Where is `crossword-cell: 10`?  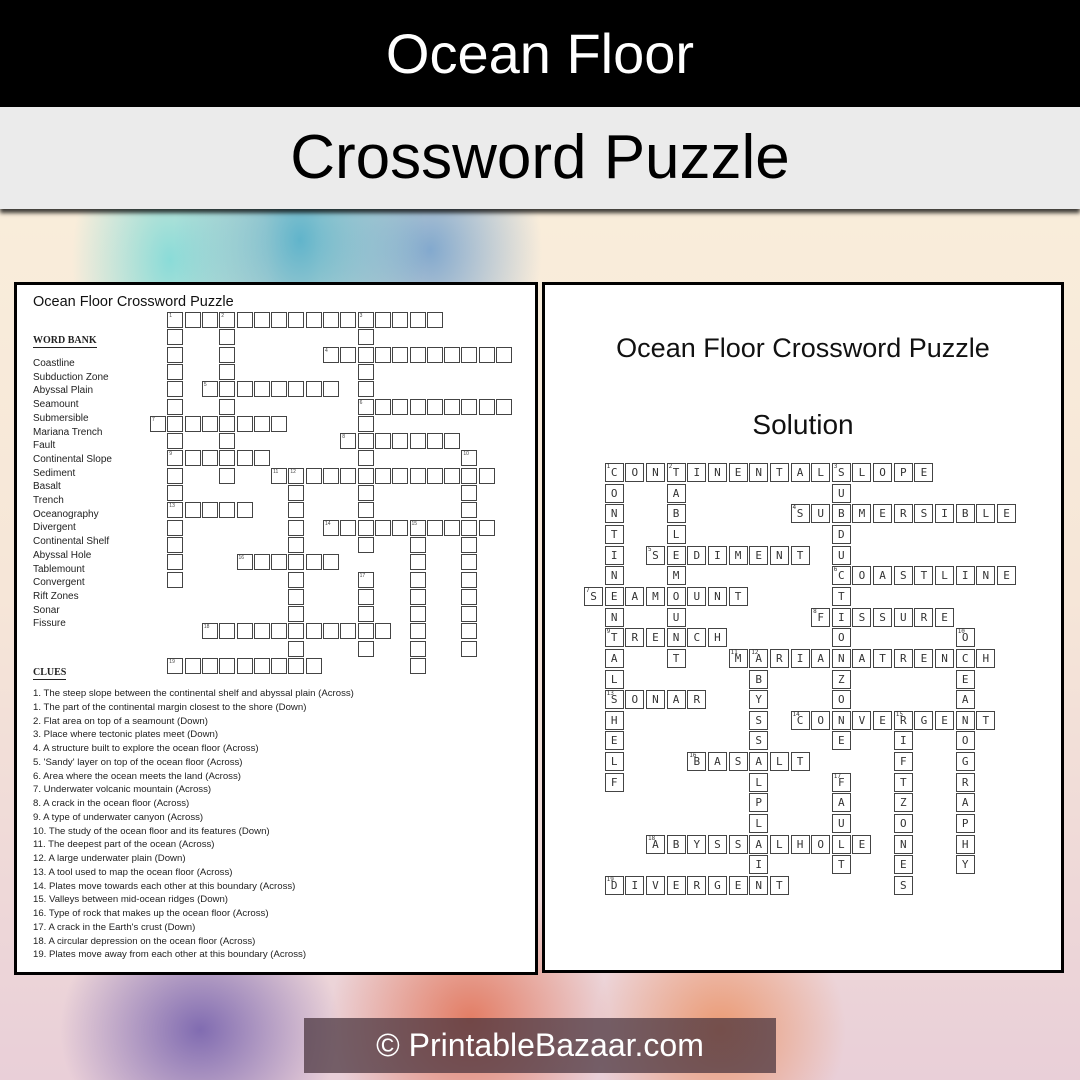
crossword-cell: 10 is located at coordinates (469, 458).